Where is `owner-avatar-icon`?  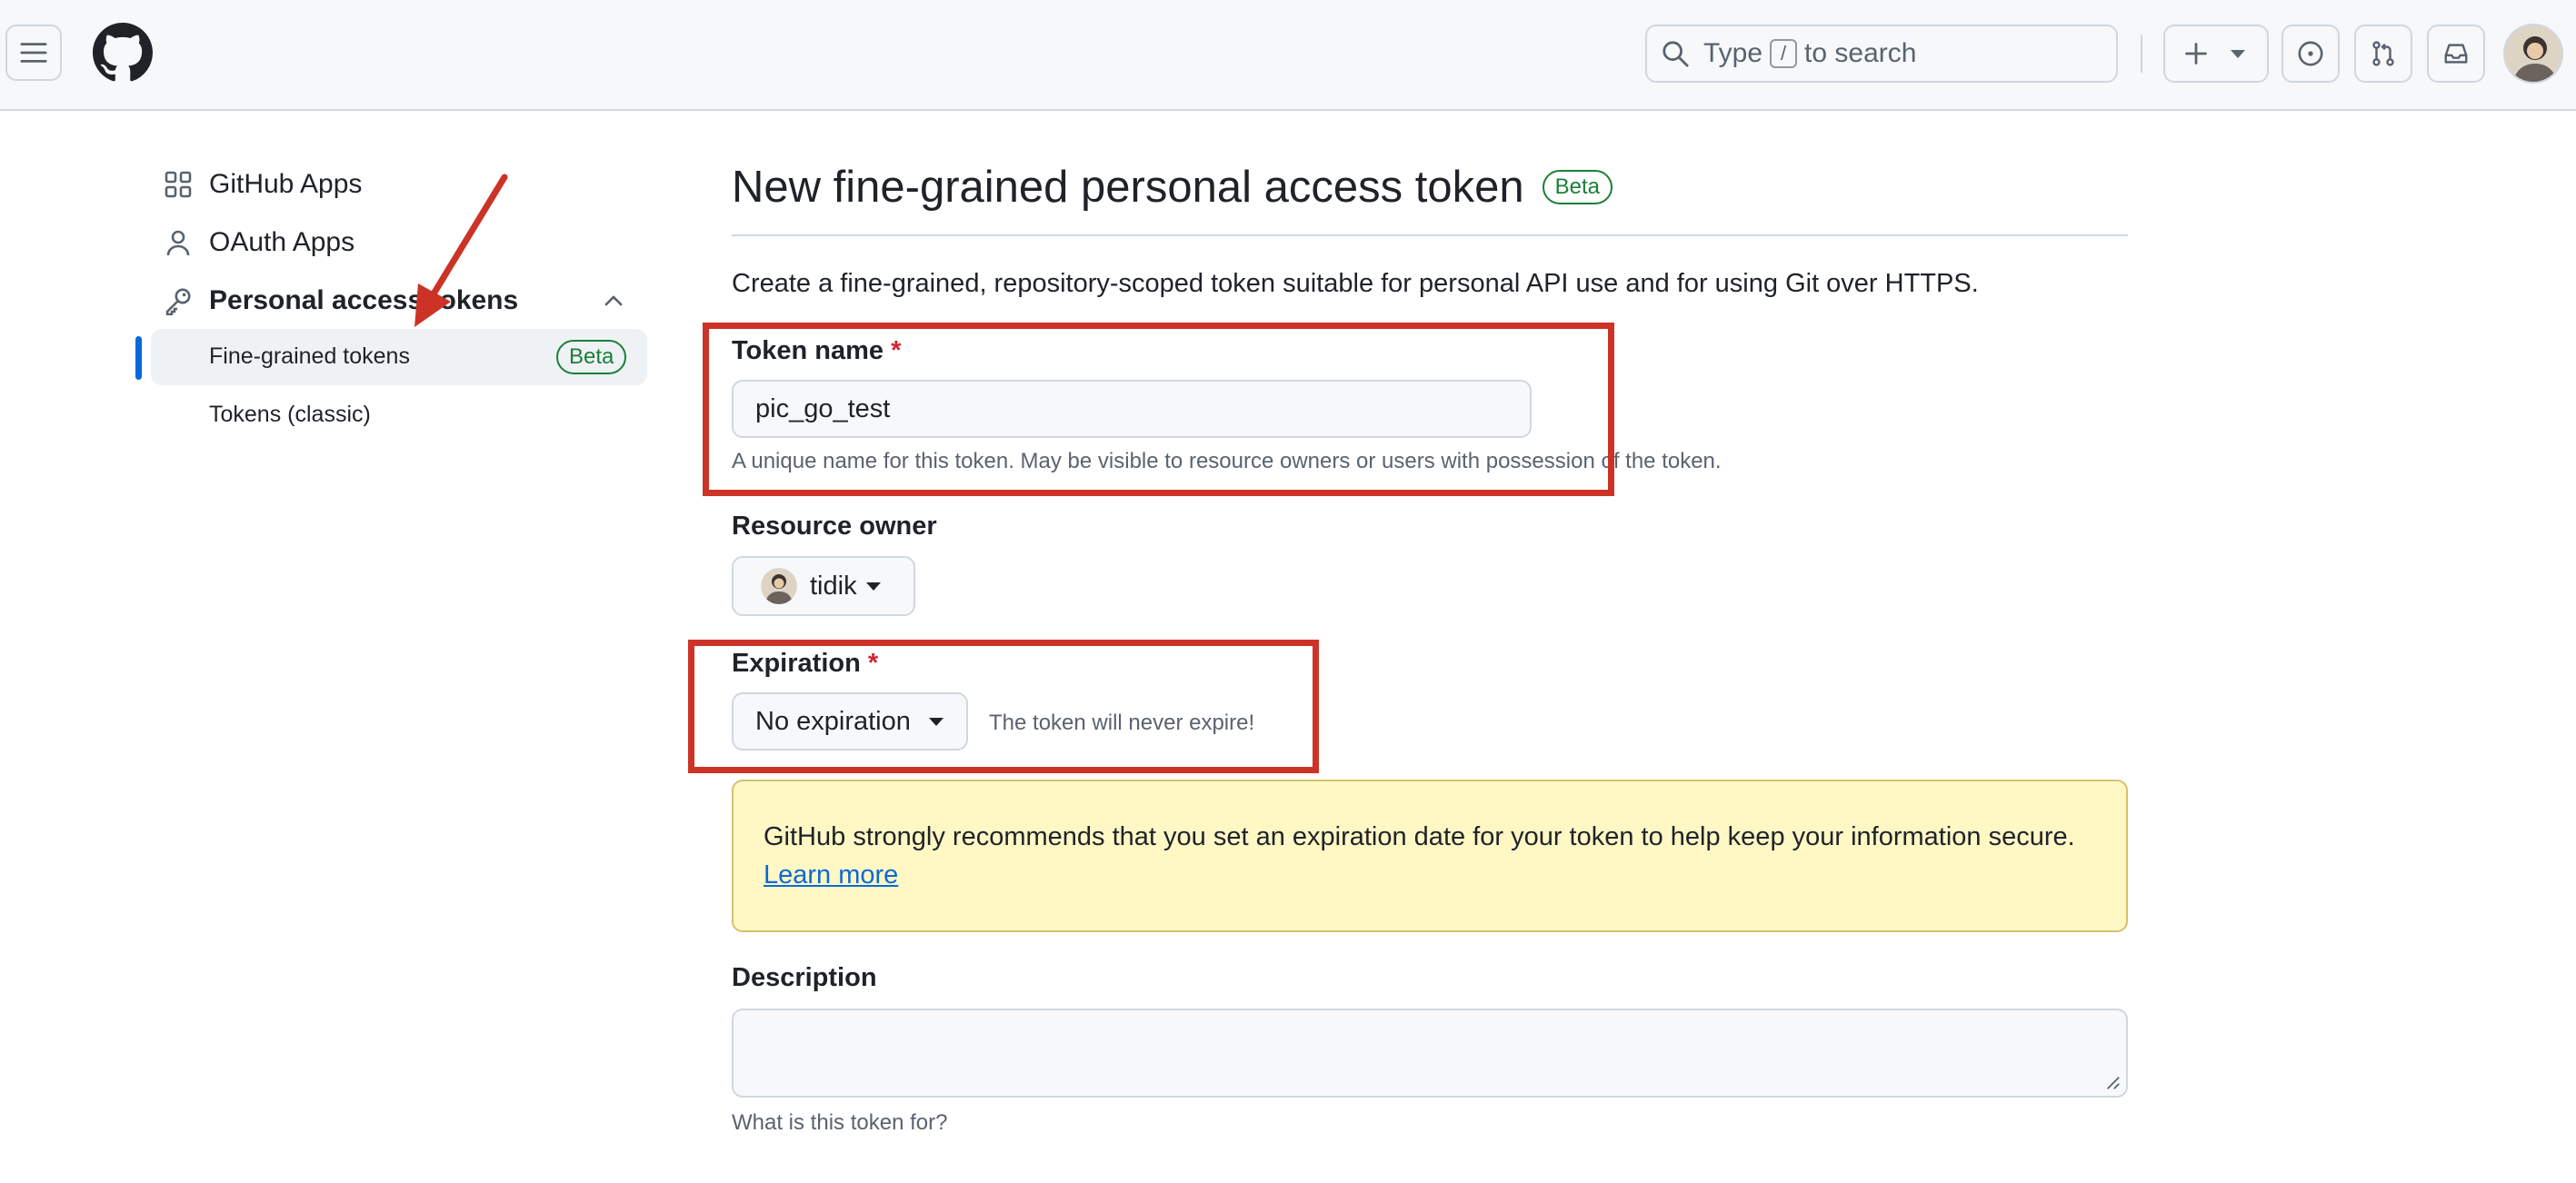
owner-avatar-icon is located at coordinates (779, 586).